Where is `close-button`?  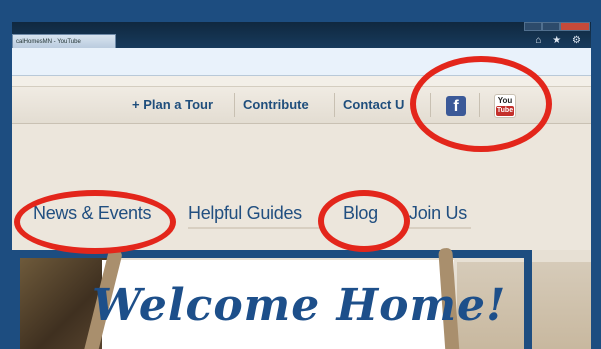 close-button is located at coordinates (575, 26).